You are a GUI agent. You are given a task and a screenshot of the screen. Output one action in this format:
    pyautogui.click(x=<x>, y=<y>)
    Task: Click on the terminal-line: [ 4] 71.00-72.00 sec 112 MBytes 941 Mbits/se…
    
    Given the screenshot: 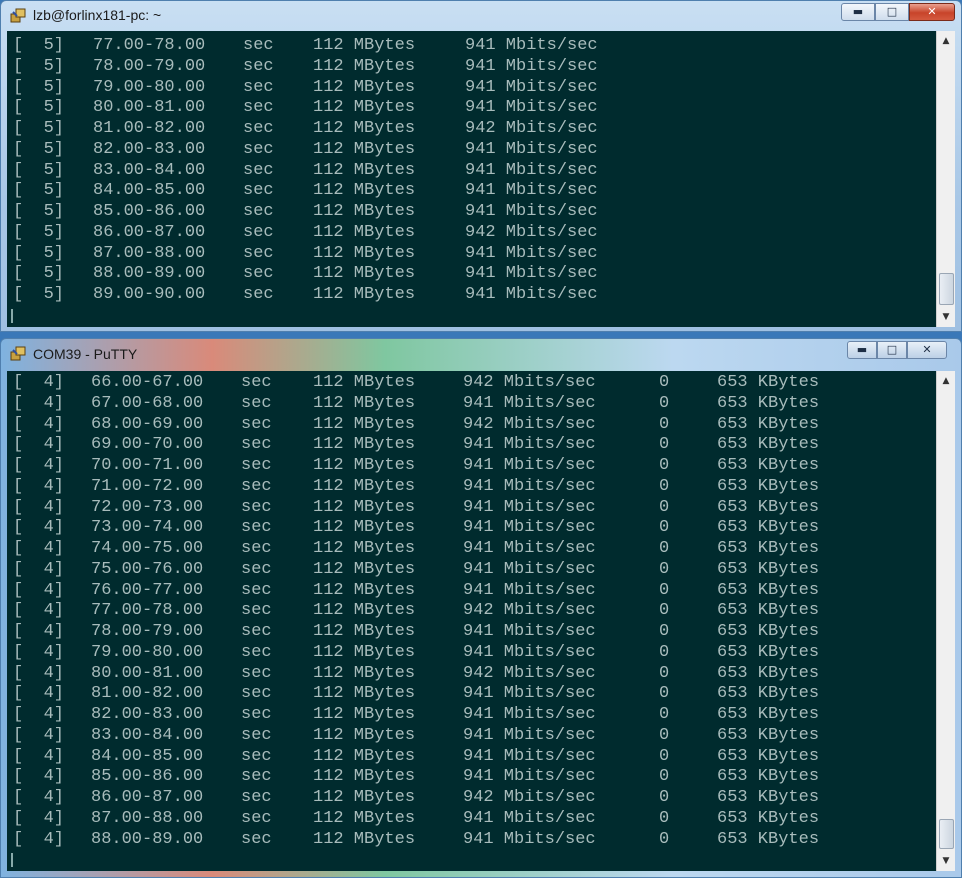 What is the action you would take?
    pyautogui.click(x=472, y=487)
    